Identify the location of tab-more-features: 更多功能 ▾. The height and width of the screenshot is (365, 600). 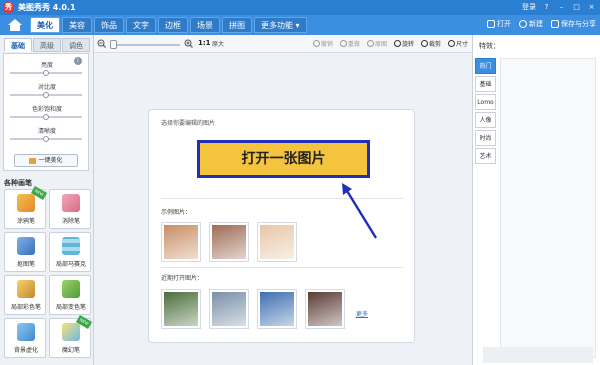
(280, 25).